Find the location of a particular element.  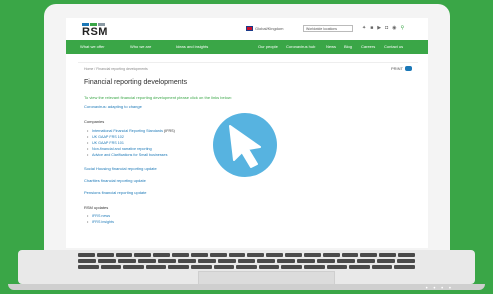

print-icon is located at coordinates (408, 68).